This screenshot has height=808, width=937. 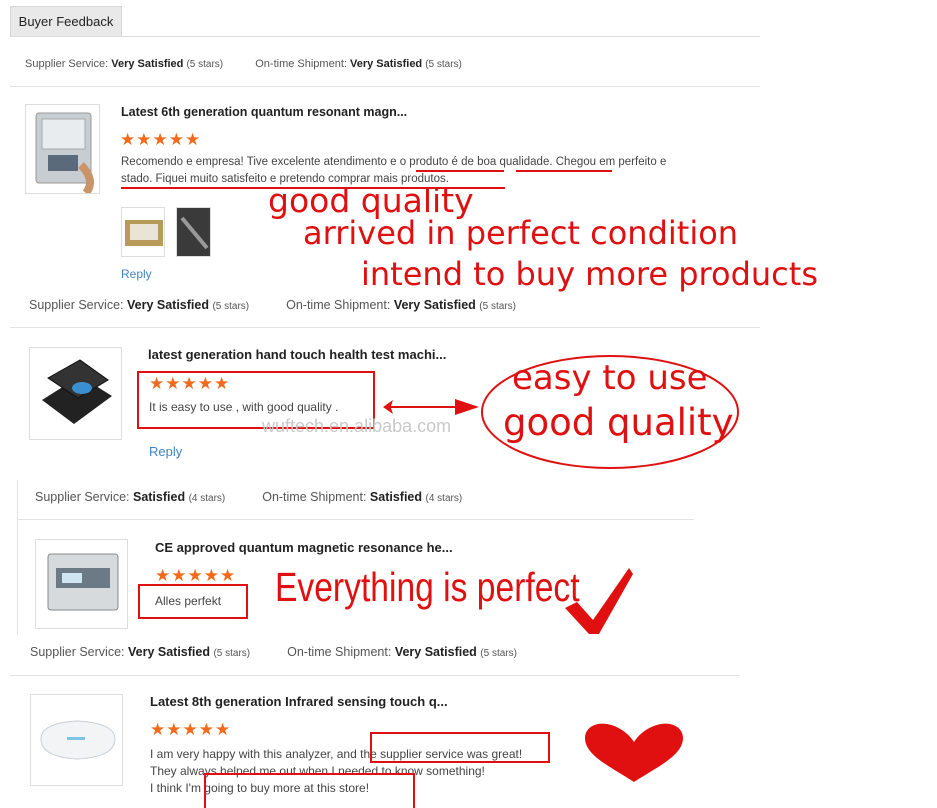 What do you see at coordinates (427, 587) in the screenshot?
I see `annotation-text: Everything is perfect` at bounding box center [427, 587].